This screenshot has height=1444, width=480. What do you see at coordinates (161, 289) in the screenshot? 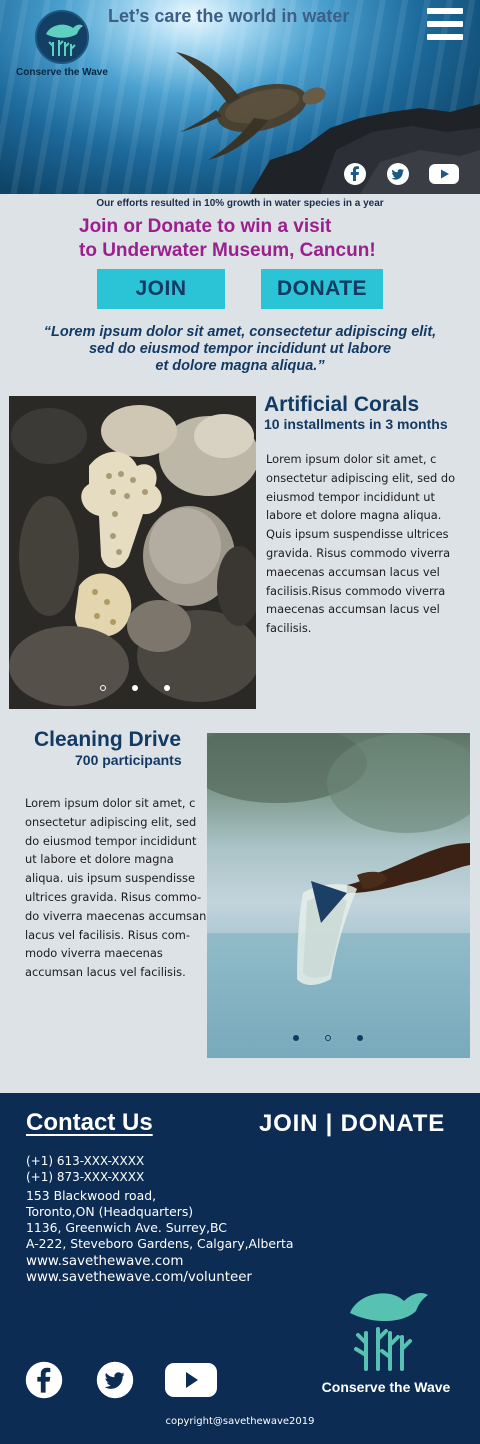
I see `join-button: JOIN` at bounding box center [161, 289].